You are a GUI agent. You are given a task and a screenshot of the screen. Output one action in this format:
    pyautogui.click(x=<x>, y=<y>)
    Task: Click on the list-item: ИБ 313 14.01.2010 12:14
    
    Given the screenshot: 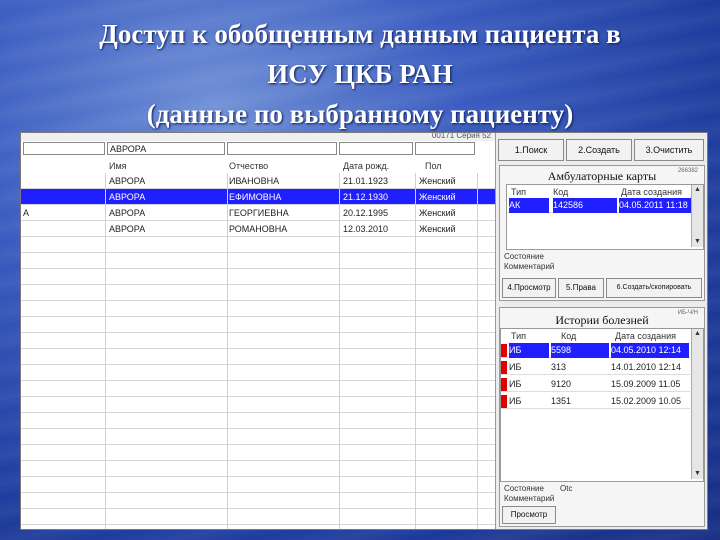 What is the action you would take?
    pyautogui.click(x=595, y=367)
    